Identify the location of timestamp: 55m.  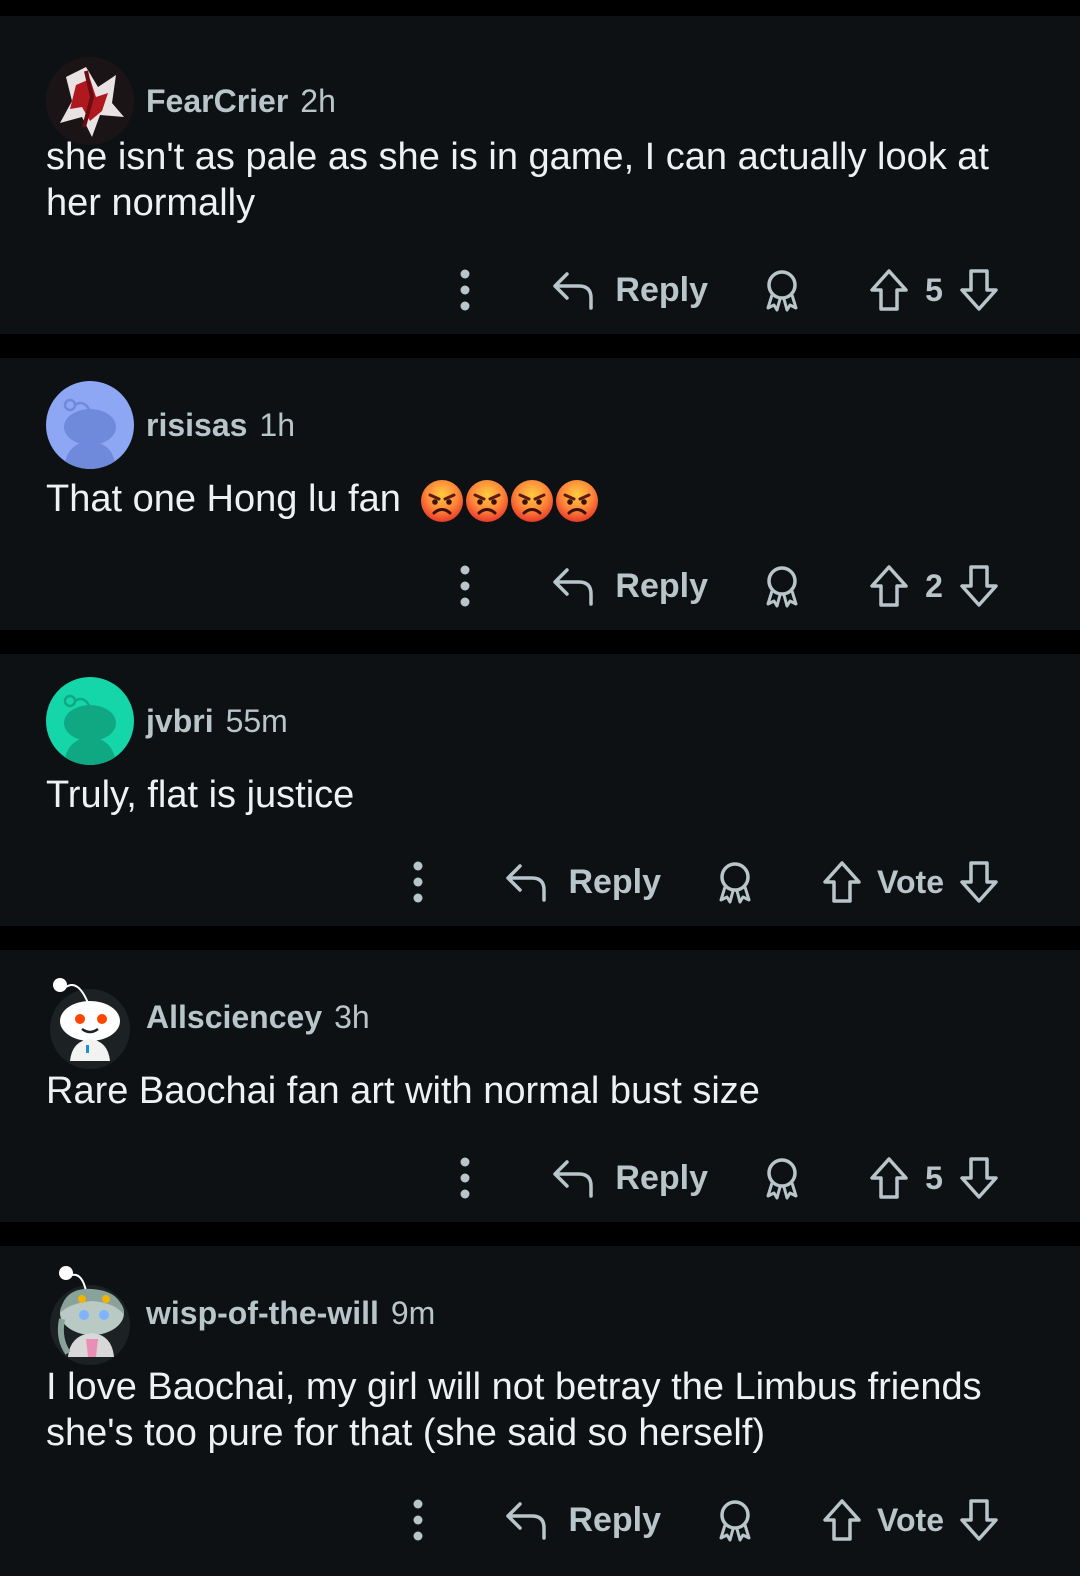
(256, 720).